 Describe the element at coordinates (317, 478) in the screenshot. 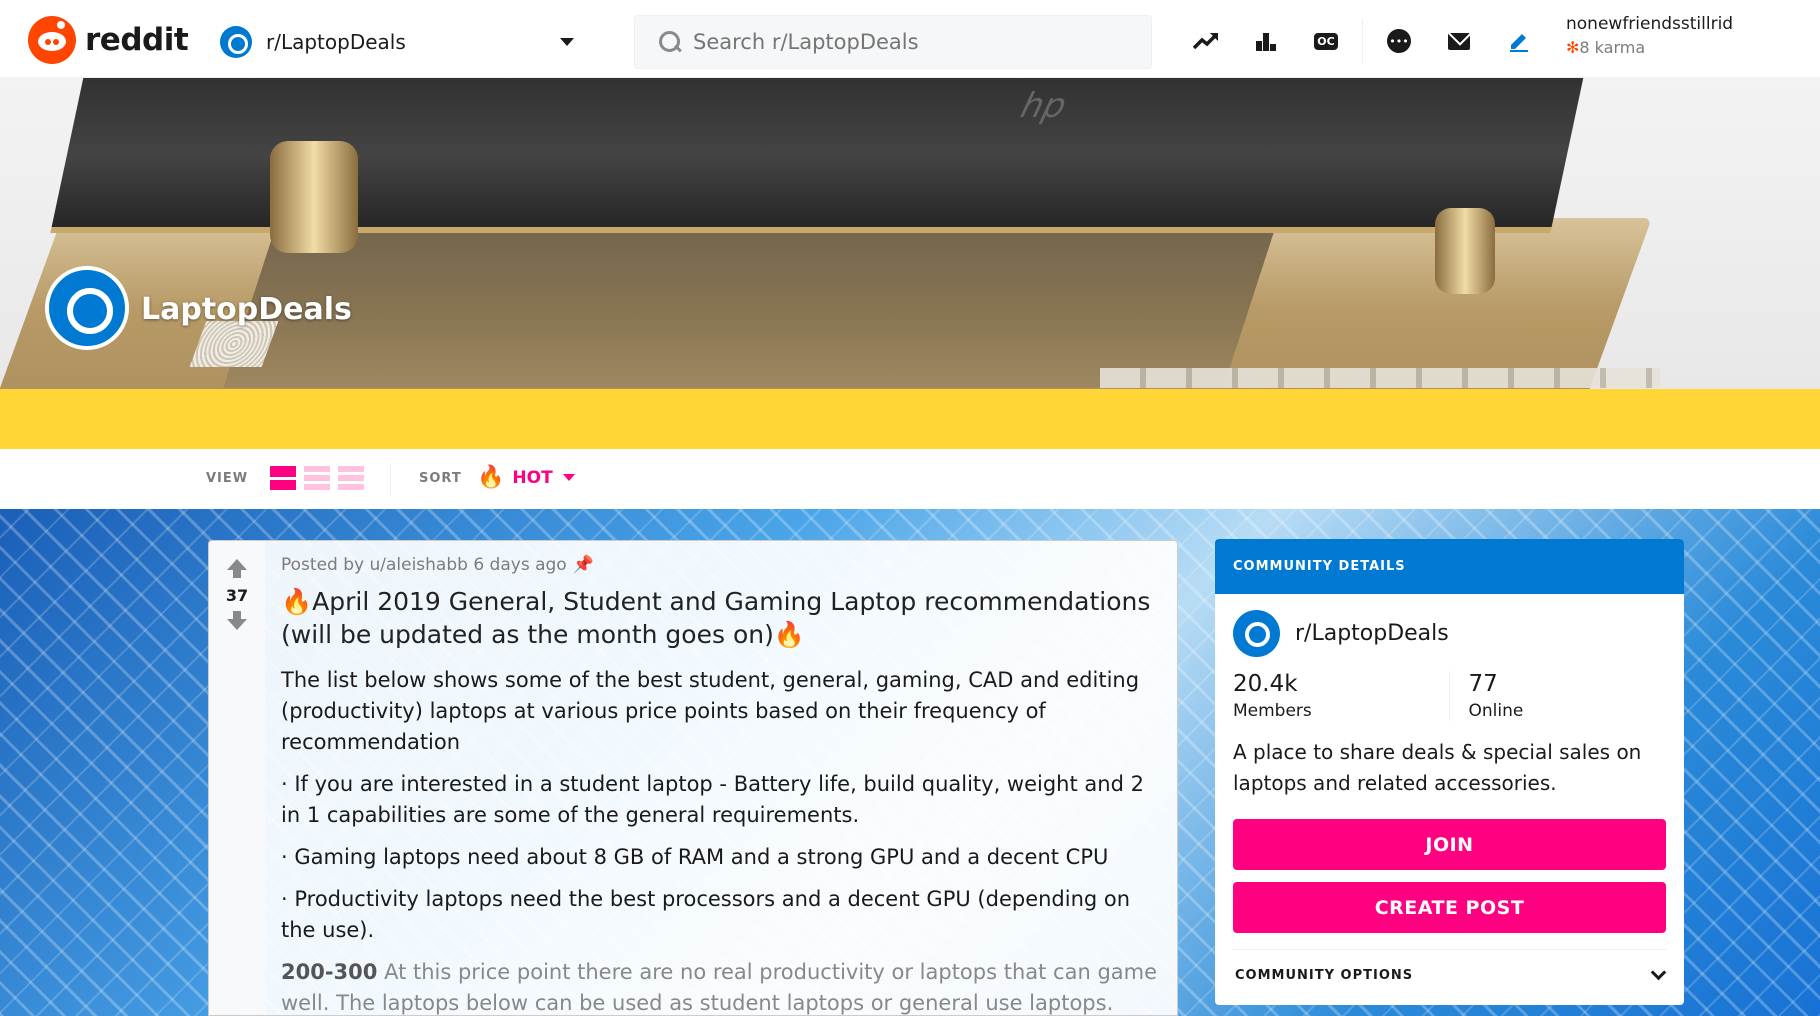

I see `classic-view-icon` at that location.